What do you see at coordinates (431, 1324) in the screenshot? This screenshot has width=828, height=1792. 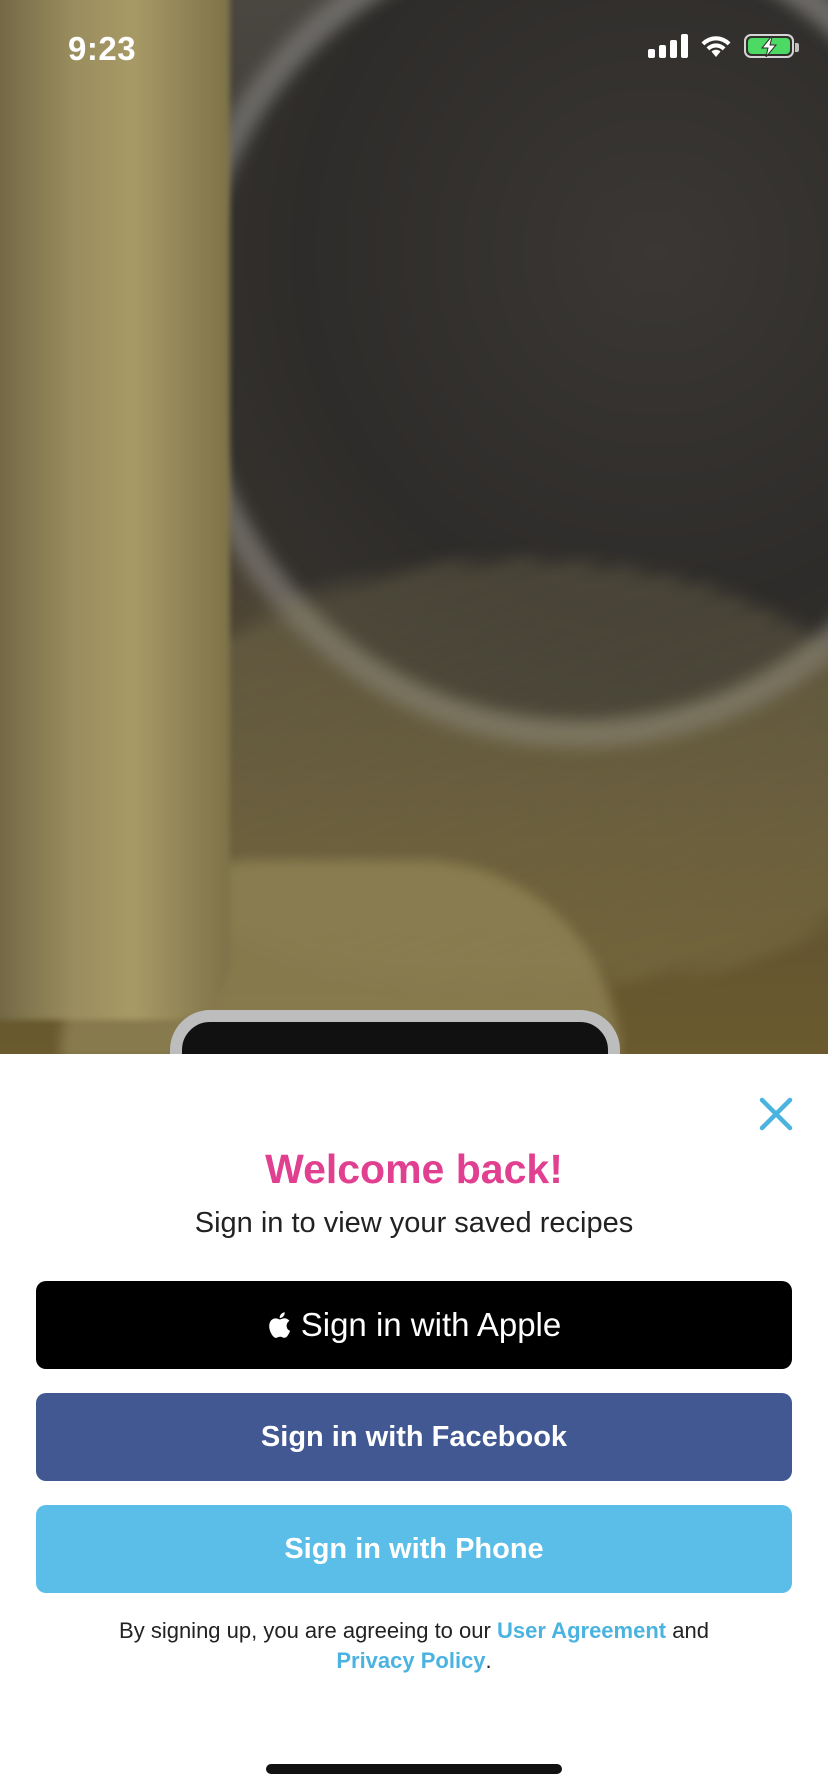 I see `sign-in-apple-label: Sign in with Apple` at bounding box center [431, 1324].